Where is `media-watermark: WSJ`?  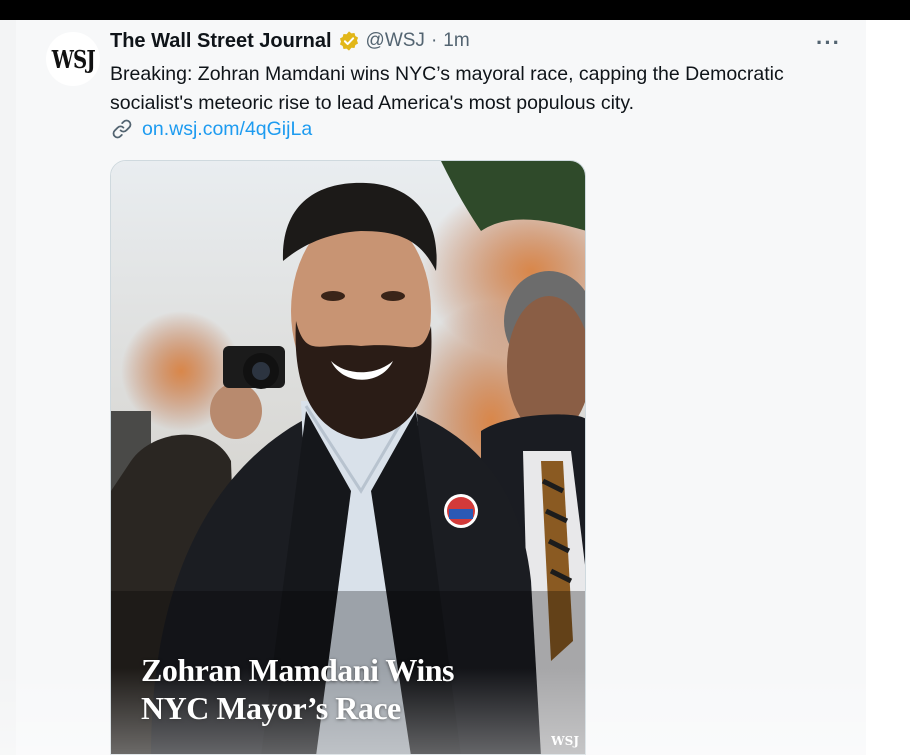
media-watermark: WSJ is located at coordinates (565, 741).